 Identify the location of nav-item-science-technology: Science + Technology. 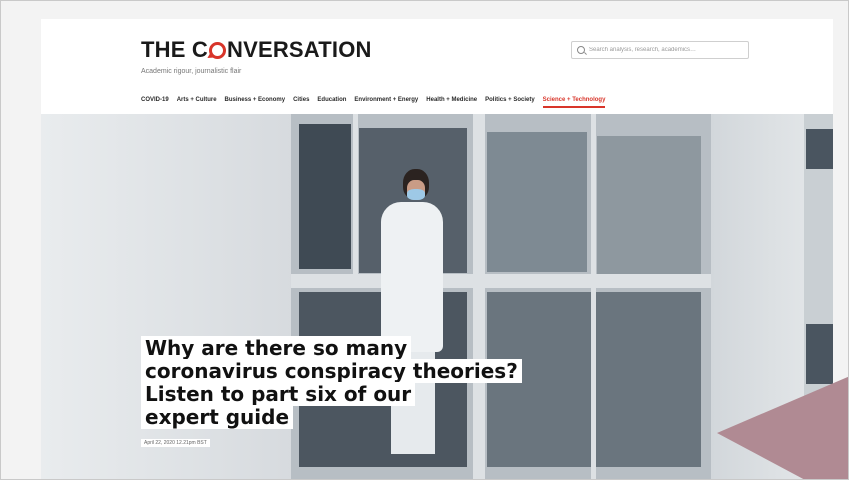
(574, 102).